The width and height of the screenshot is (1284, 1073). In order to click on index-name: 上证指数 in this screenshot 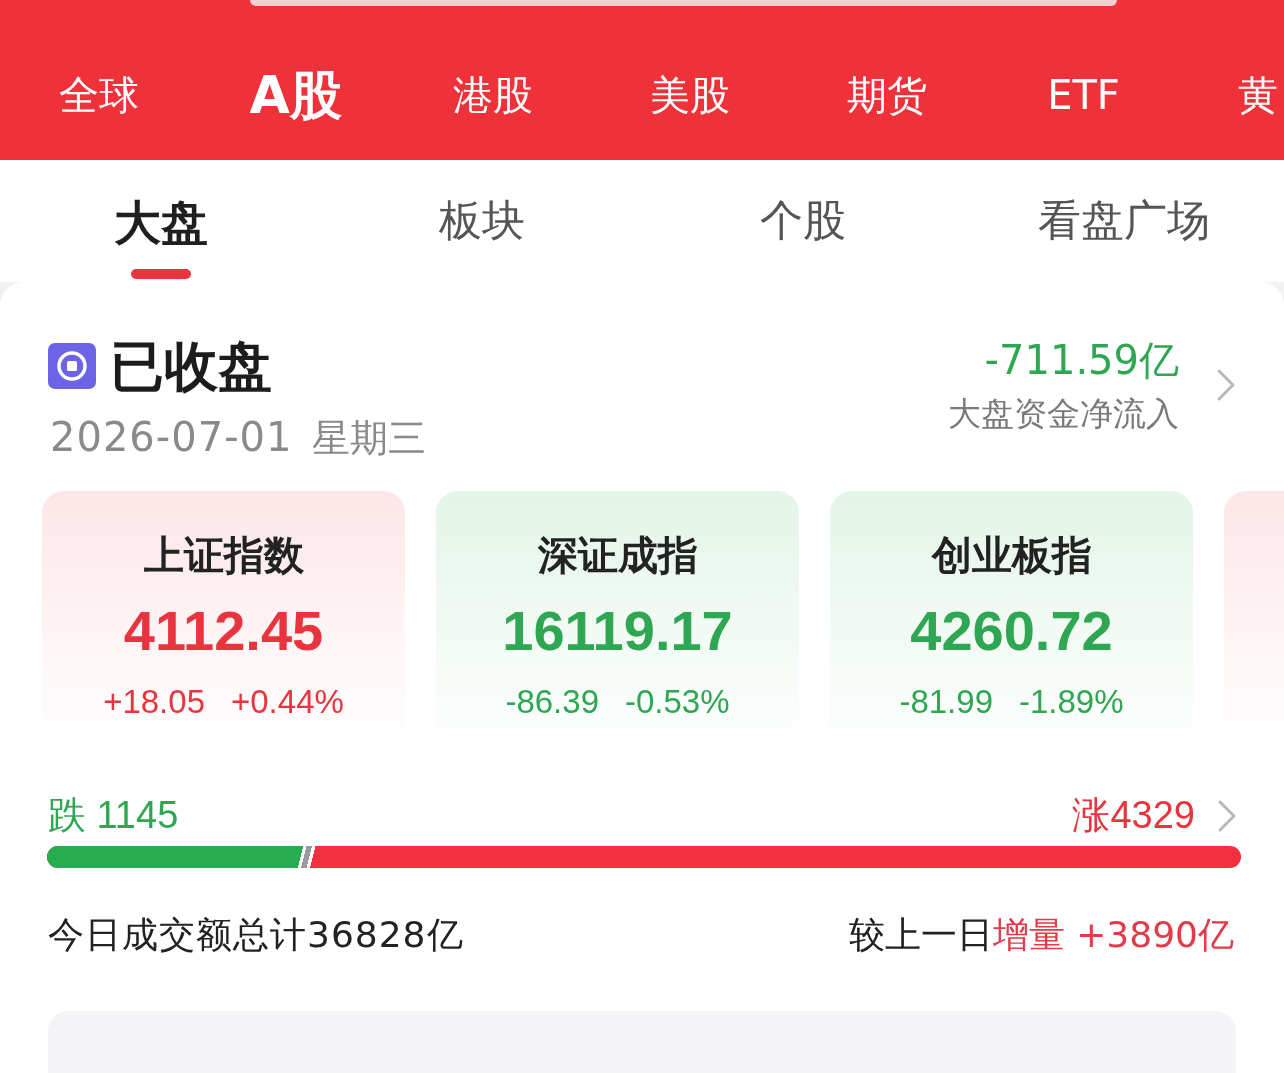, I will do `click(223, 556)`.